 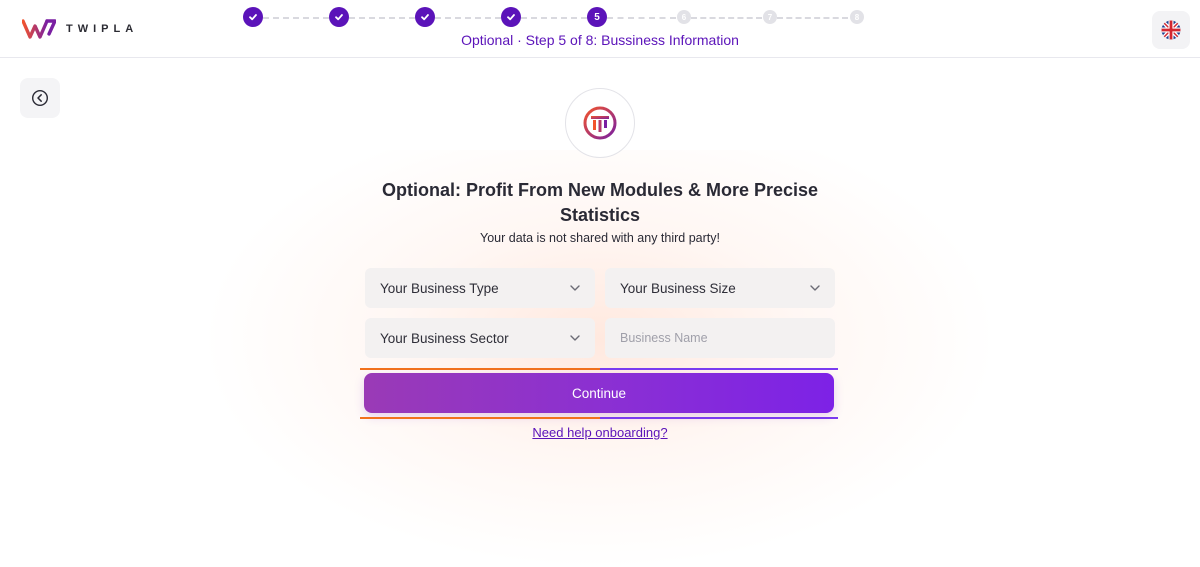 I want to click on uk-flag-icon, so click(x=1171, y=30).